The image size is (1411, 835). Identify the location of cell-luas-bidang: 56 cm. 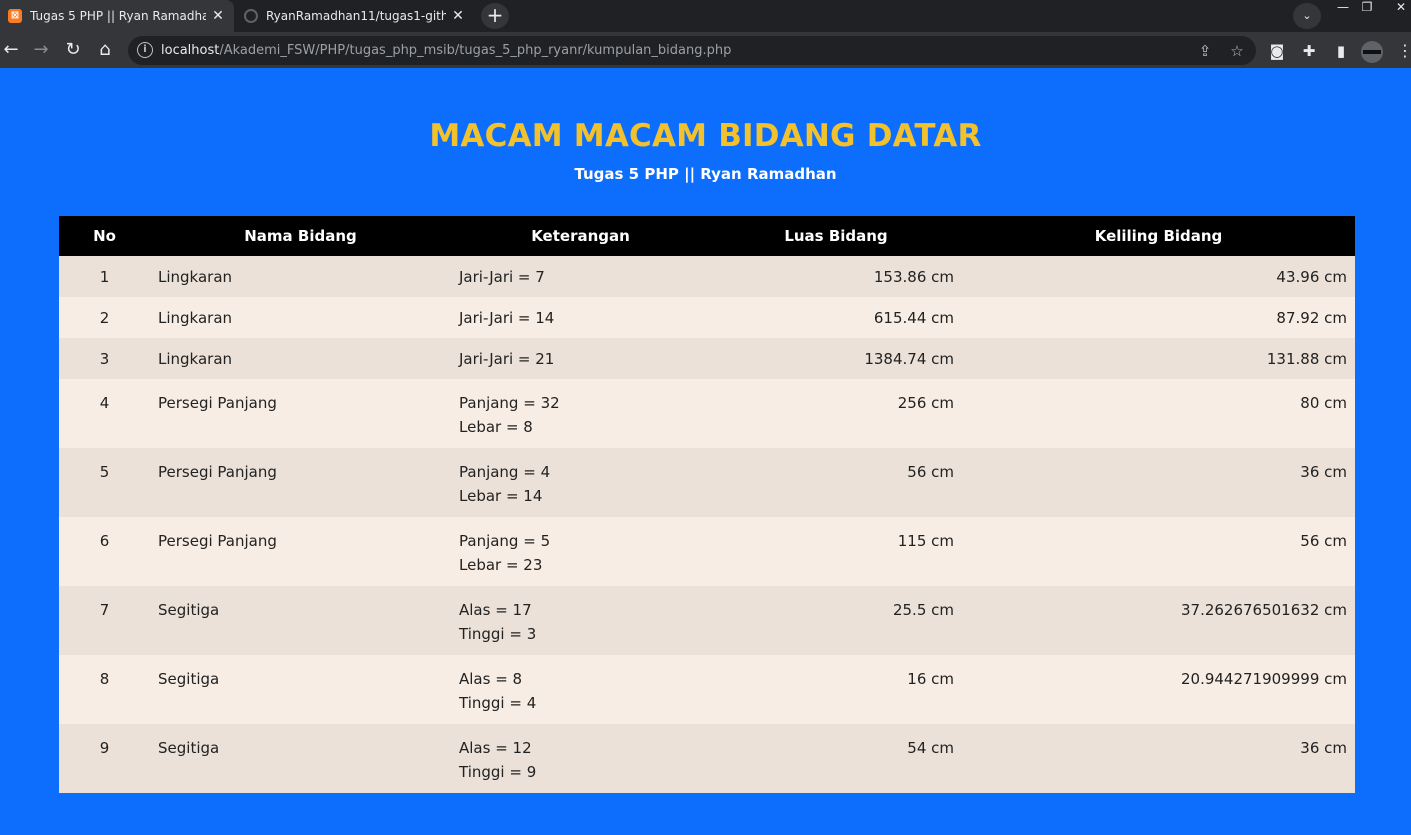
(930, 472).